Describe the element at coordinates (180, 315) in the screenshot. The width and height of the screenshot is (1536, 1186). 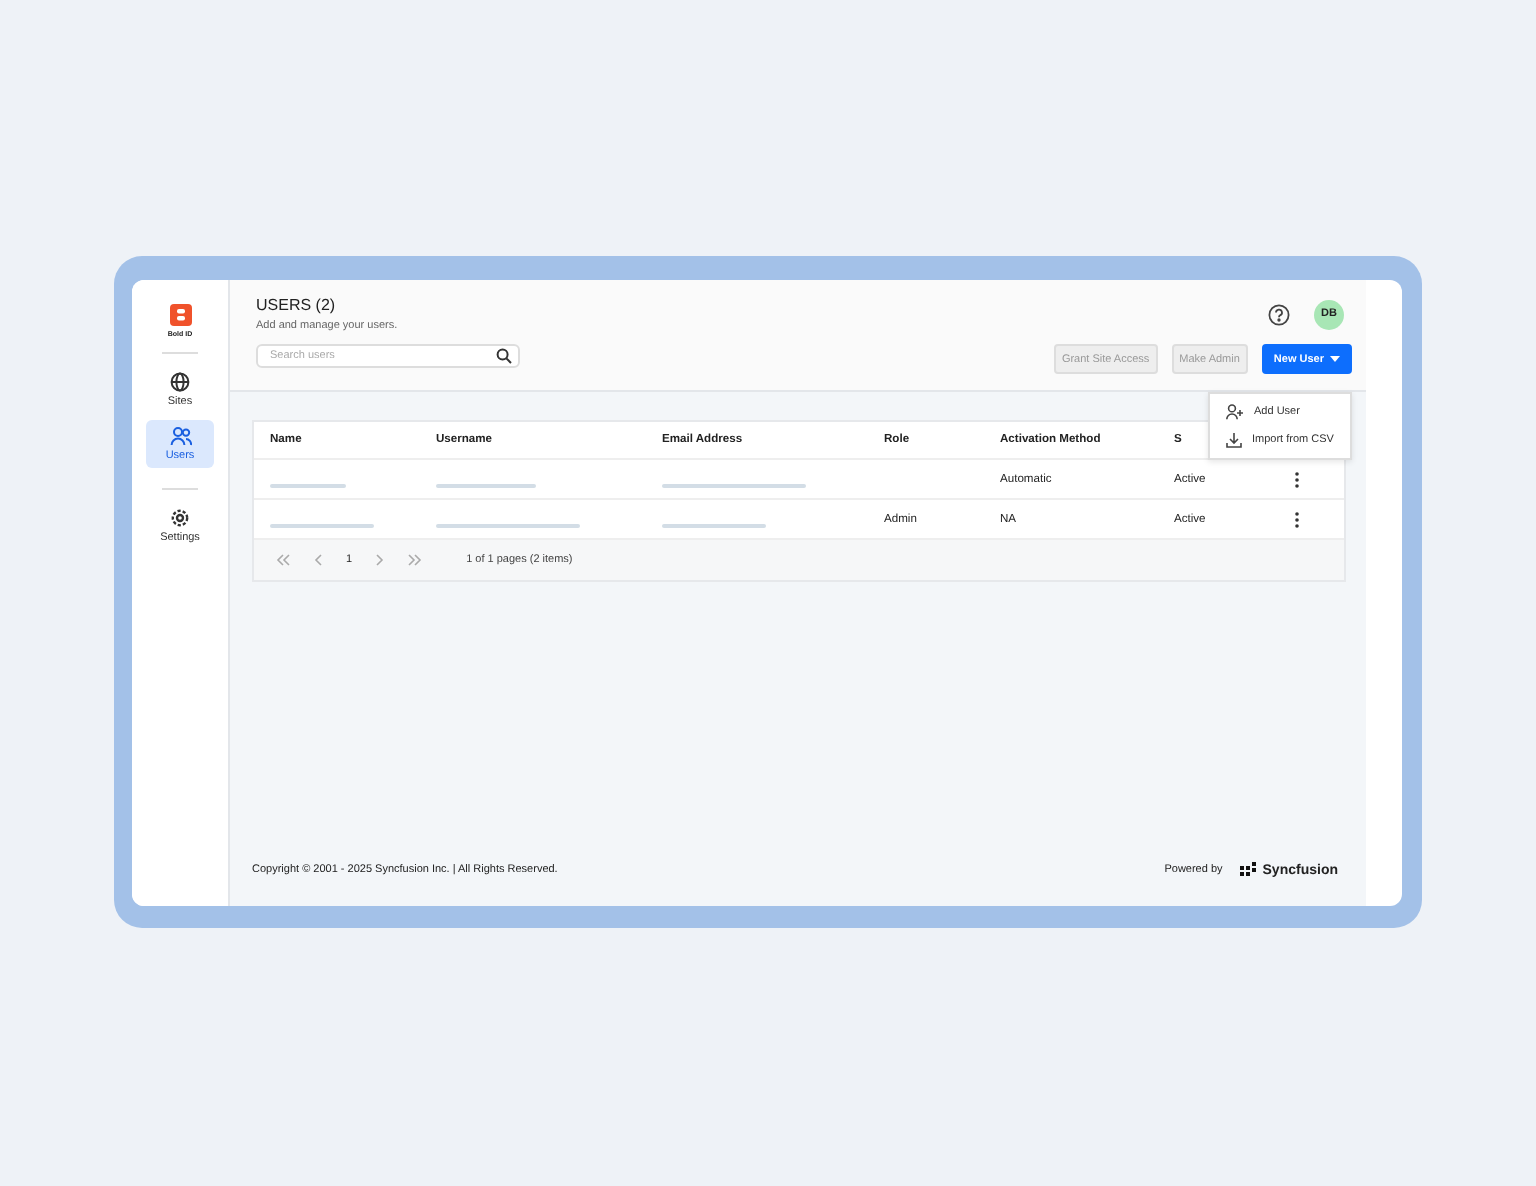
I see `logo-icon` at that location.